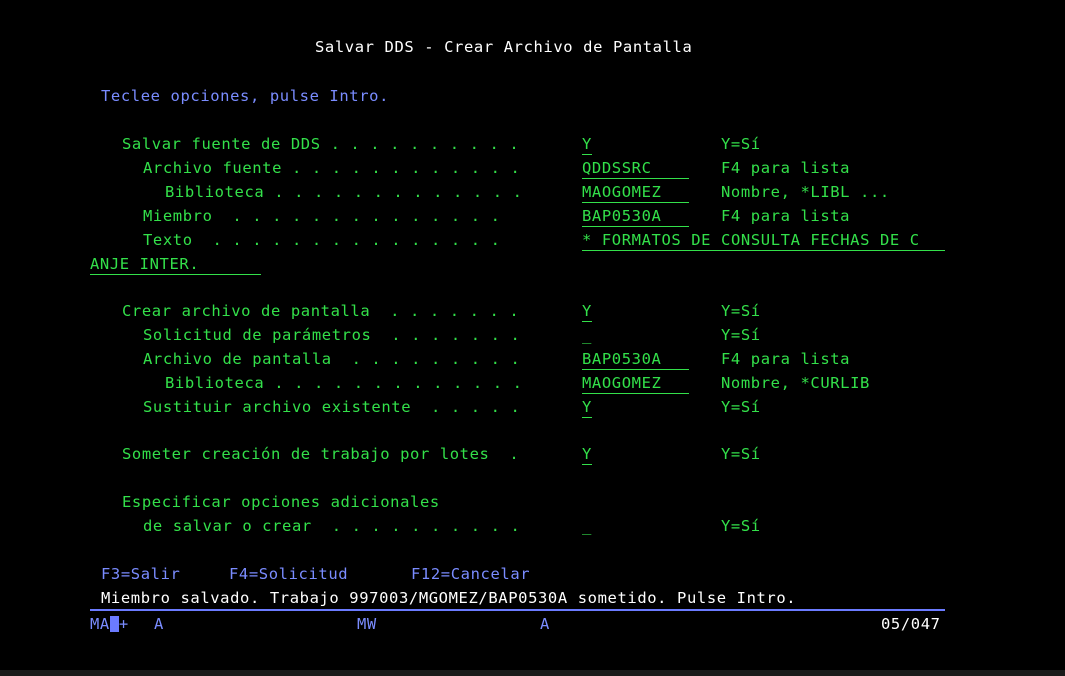 The width and height of the screenshot is (1065, 676). Describe the element at coordinates (321, 311) in the screenshot. I see `crear-archivo-label: Crear archivo de pantalla . . . . . . .` at that location.